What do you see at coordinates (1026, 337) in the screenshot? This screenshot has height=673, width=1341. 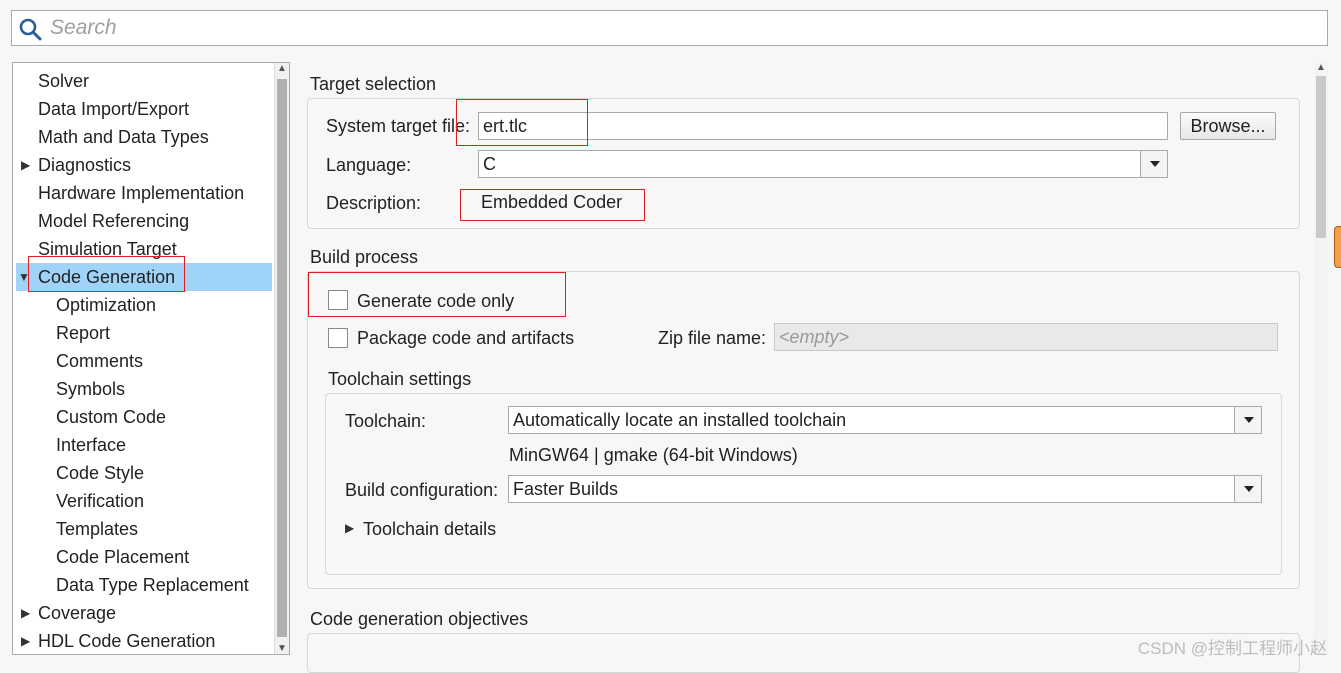 I see `zip-file-name-input: <empty>` at bounding box center [1026, 337].